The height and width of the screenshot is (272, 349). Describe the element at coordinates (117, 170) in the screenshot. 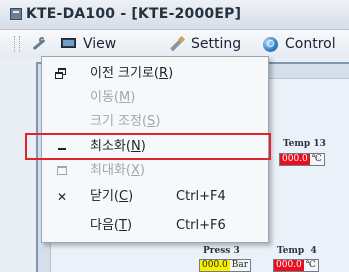

I see `menu-item-maximize-label: 최대화(X)` at that location.